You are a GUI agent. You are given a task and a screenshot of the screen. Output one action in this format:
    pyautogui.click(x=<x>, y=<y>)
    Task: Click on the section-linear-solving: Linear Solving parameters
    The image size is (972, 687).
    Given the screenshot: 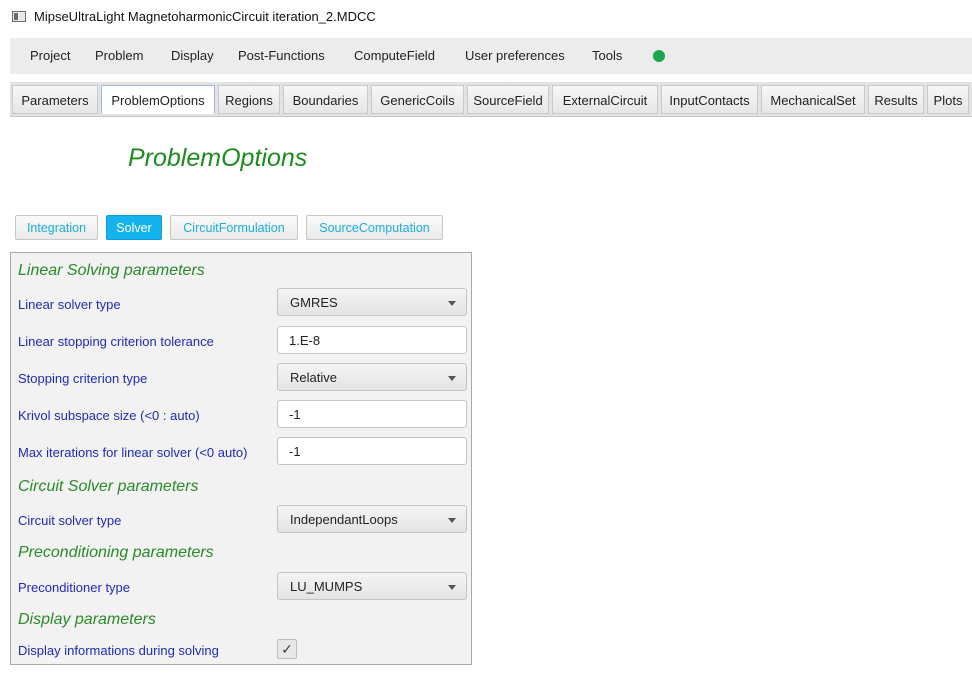 What is the action you would take?
    pyautogui.click(x=111, y=270)
    